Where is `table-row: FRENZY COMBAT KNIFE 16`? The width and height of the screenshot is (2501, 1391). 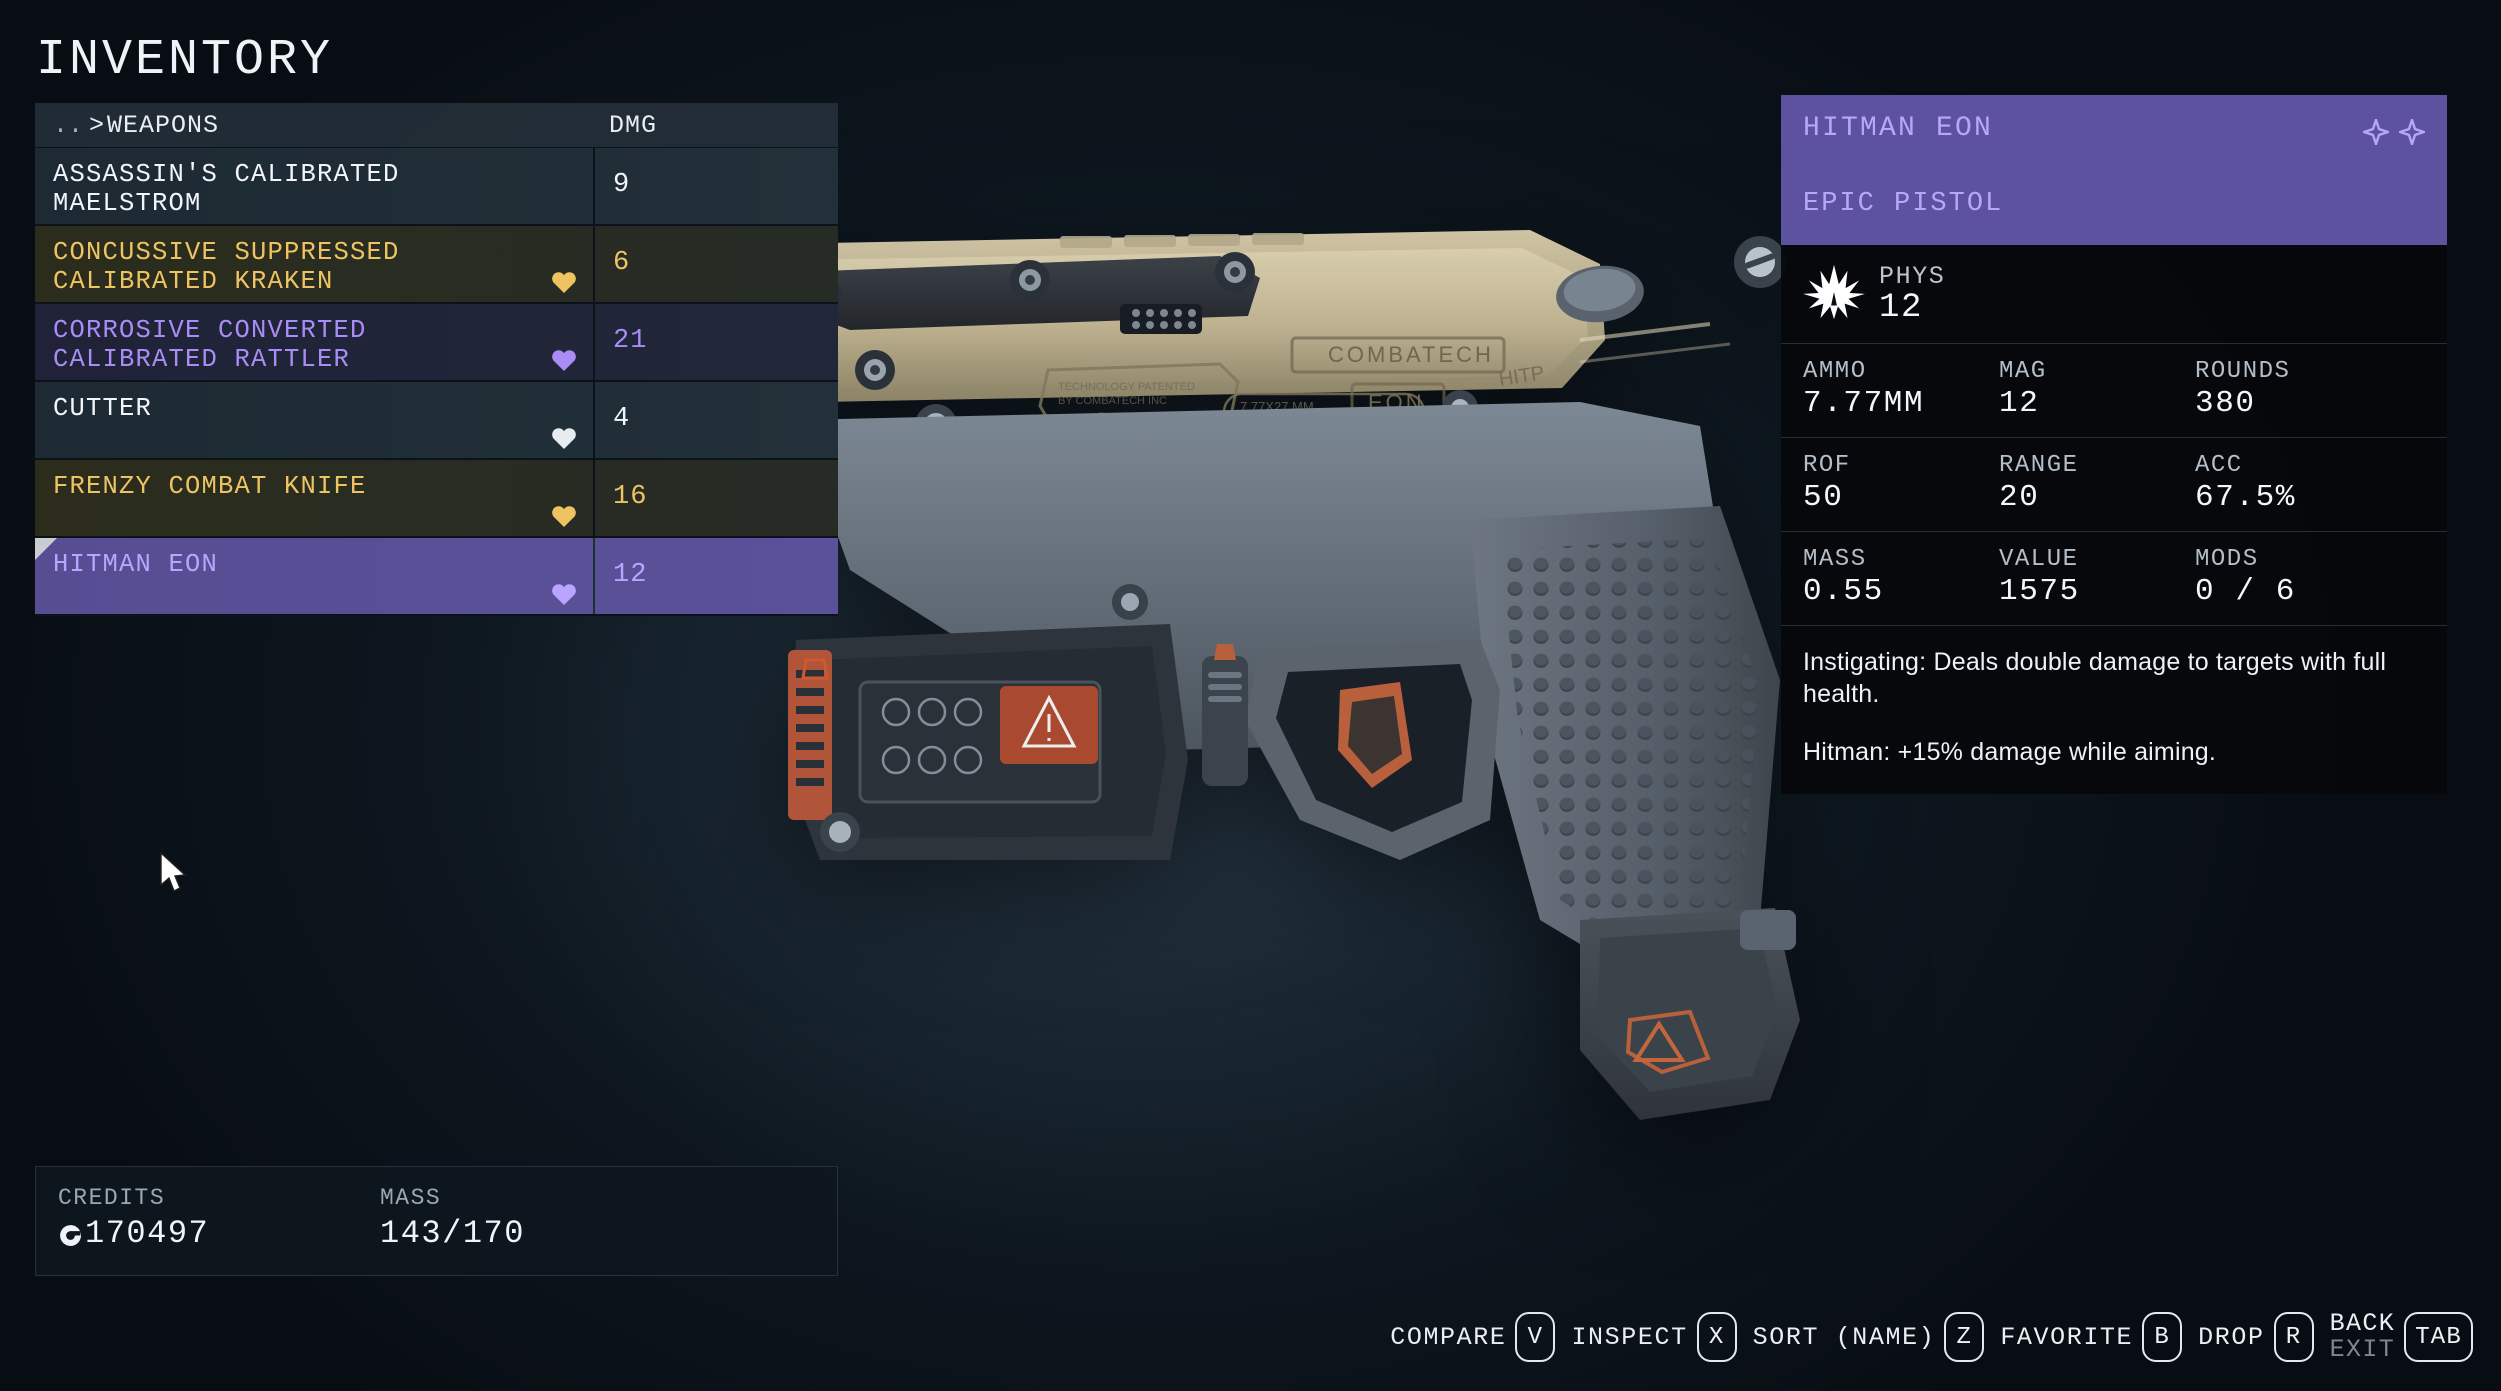
table-row: FRENZY COMBAT KNIFE 16 is located at coordinates (436, 499).